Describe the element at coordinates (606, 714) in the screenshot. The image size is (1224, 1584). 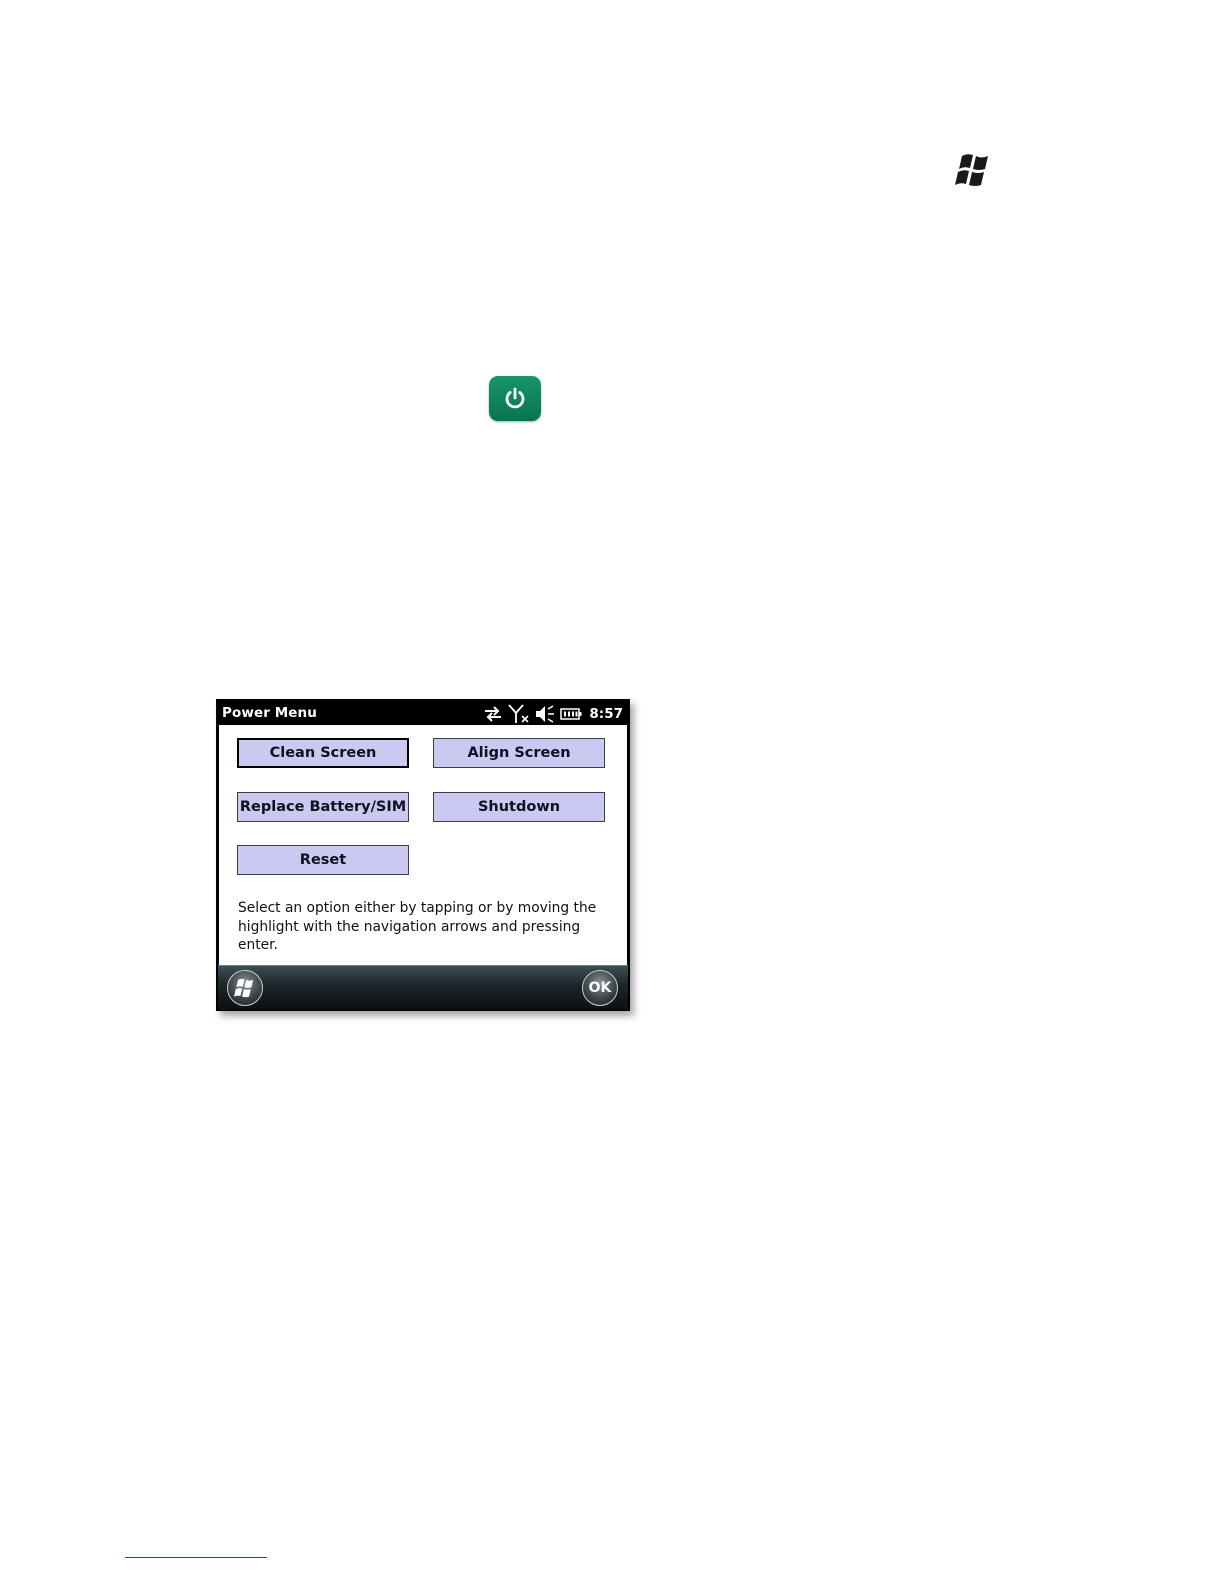
I see `clock: 8:57` at that location.